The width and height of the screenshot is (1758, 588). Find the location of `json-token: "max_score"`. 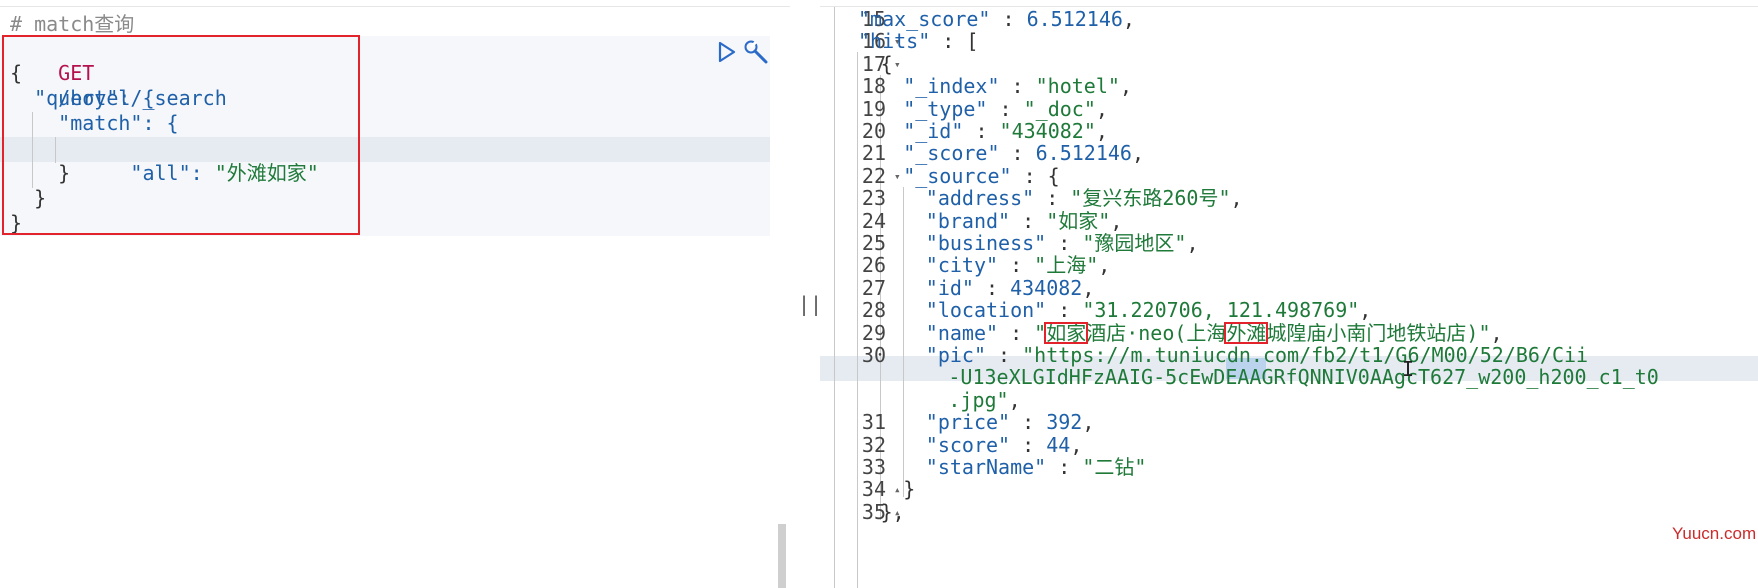

json-token: "max_score" is located at coordinates (924, 19).